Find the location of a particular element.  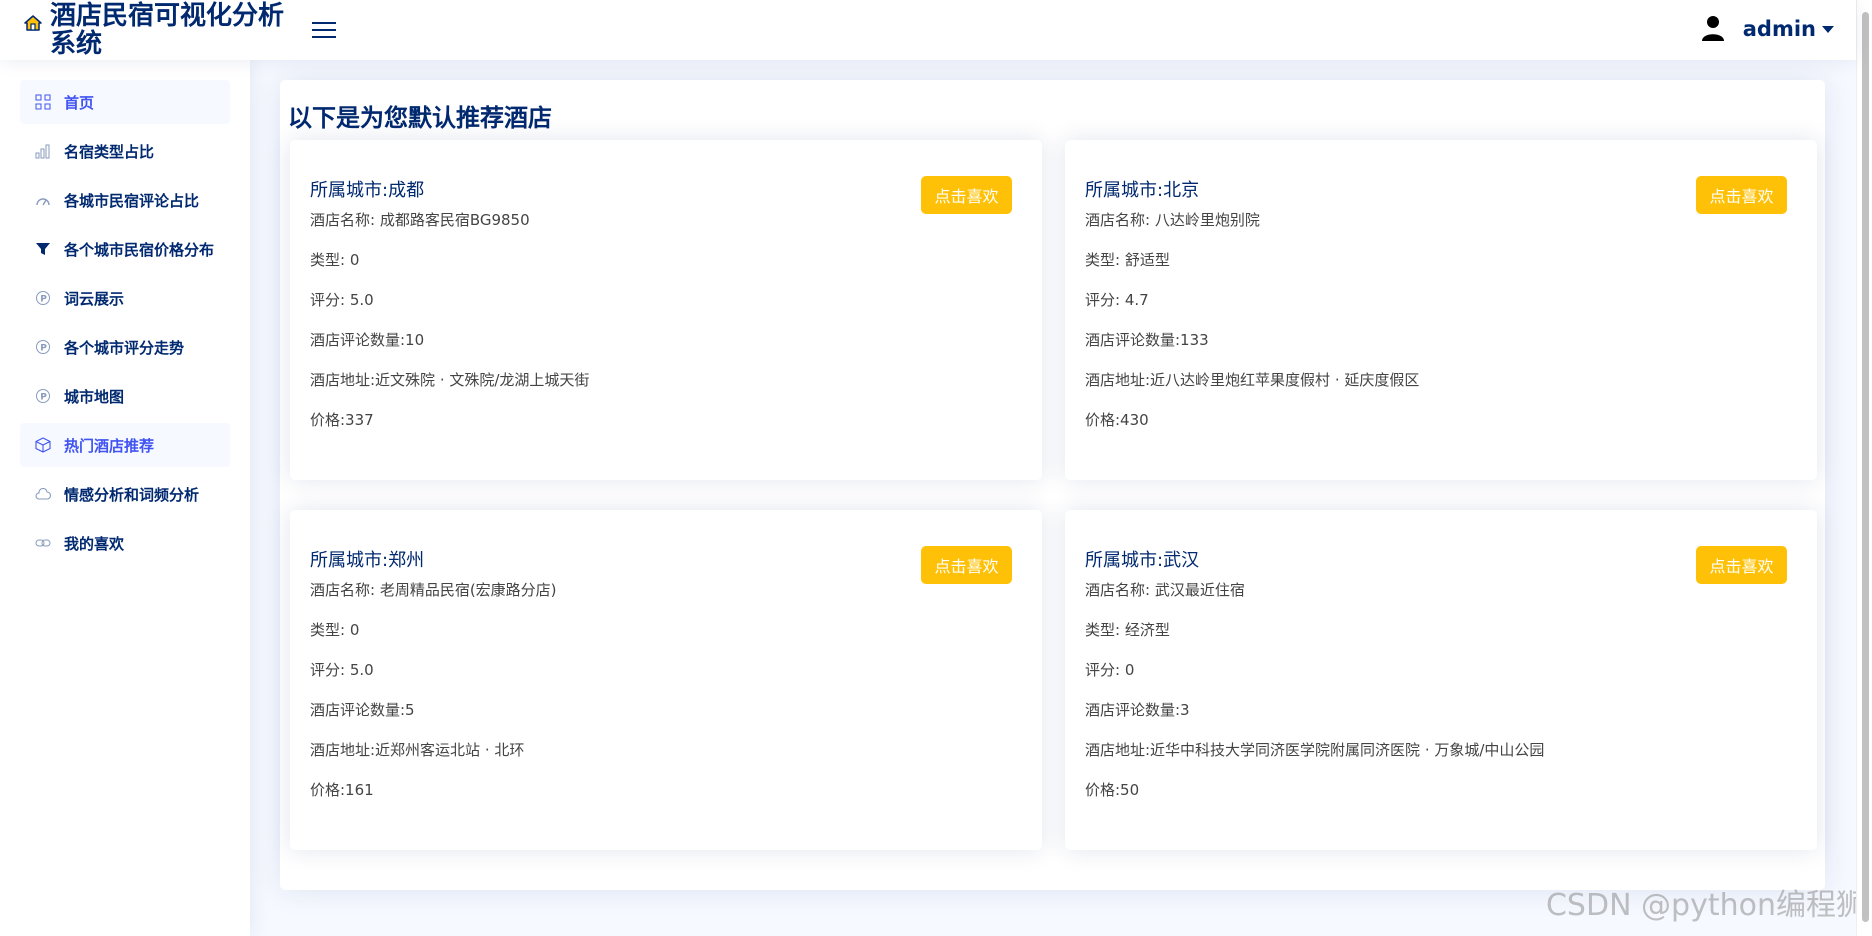

sidebar-item-type-ratio: 名宿类型占比 is located at coordinates (125, 151).